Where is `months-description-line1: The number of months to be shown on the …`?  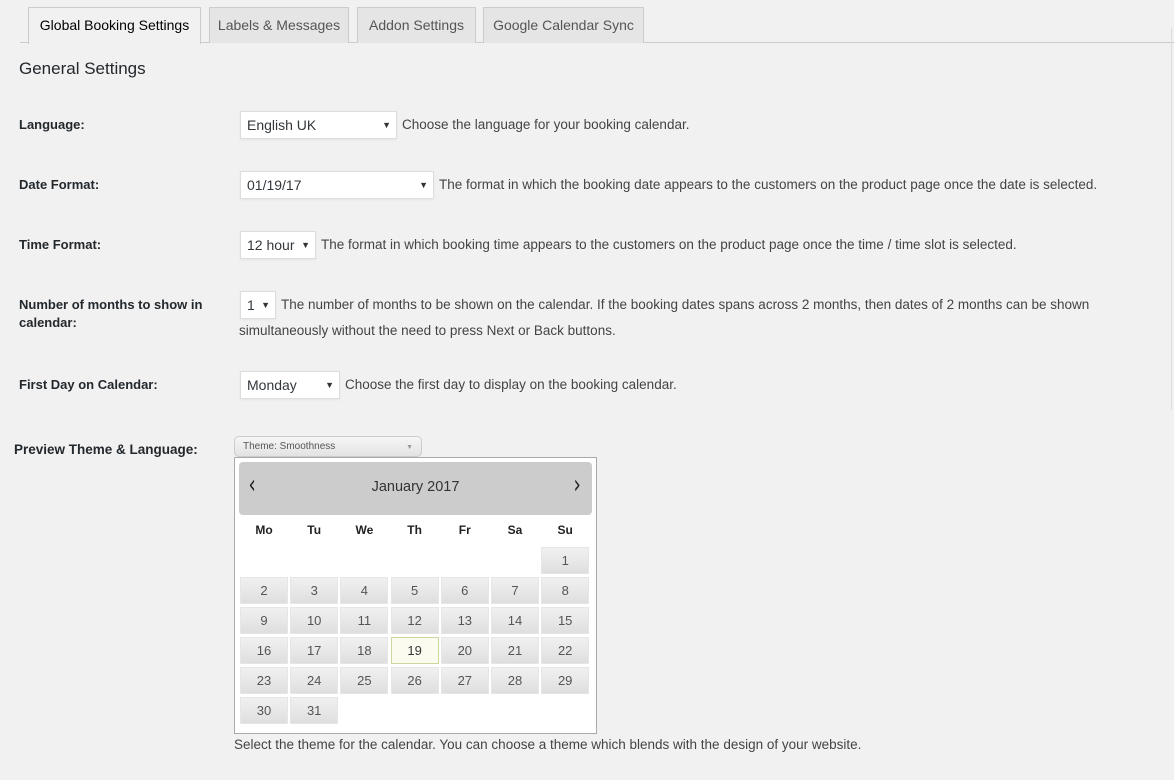 months-description-line1: The number of months to be shown on the … is located at coordinates (685, 304).